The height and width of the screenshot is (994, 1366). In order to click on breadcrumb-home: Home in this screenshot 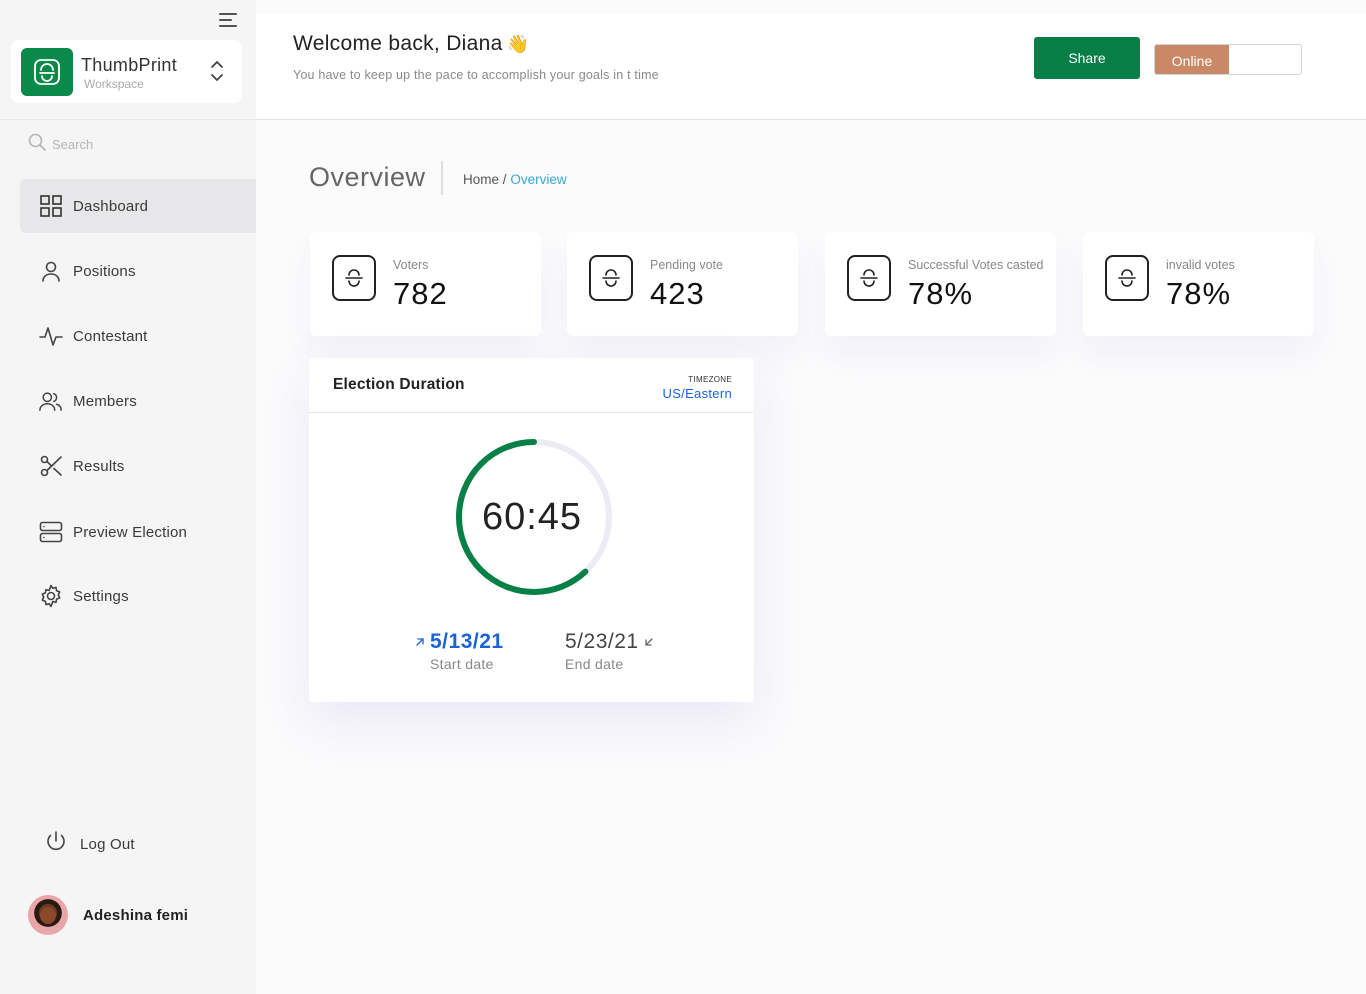, I will do `click(481, 179)`.